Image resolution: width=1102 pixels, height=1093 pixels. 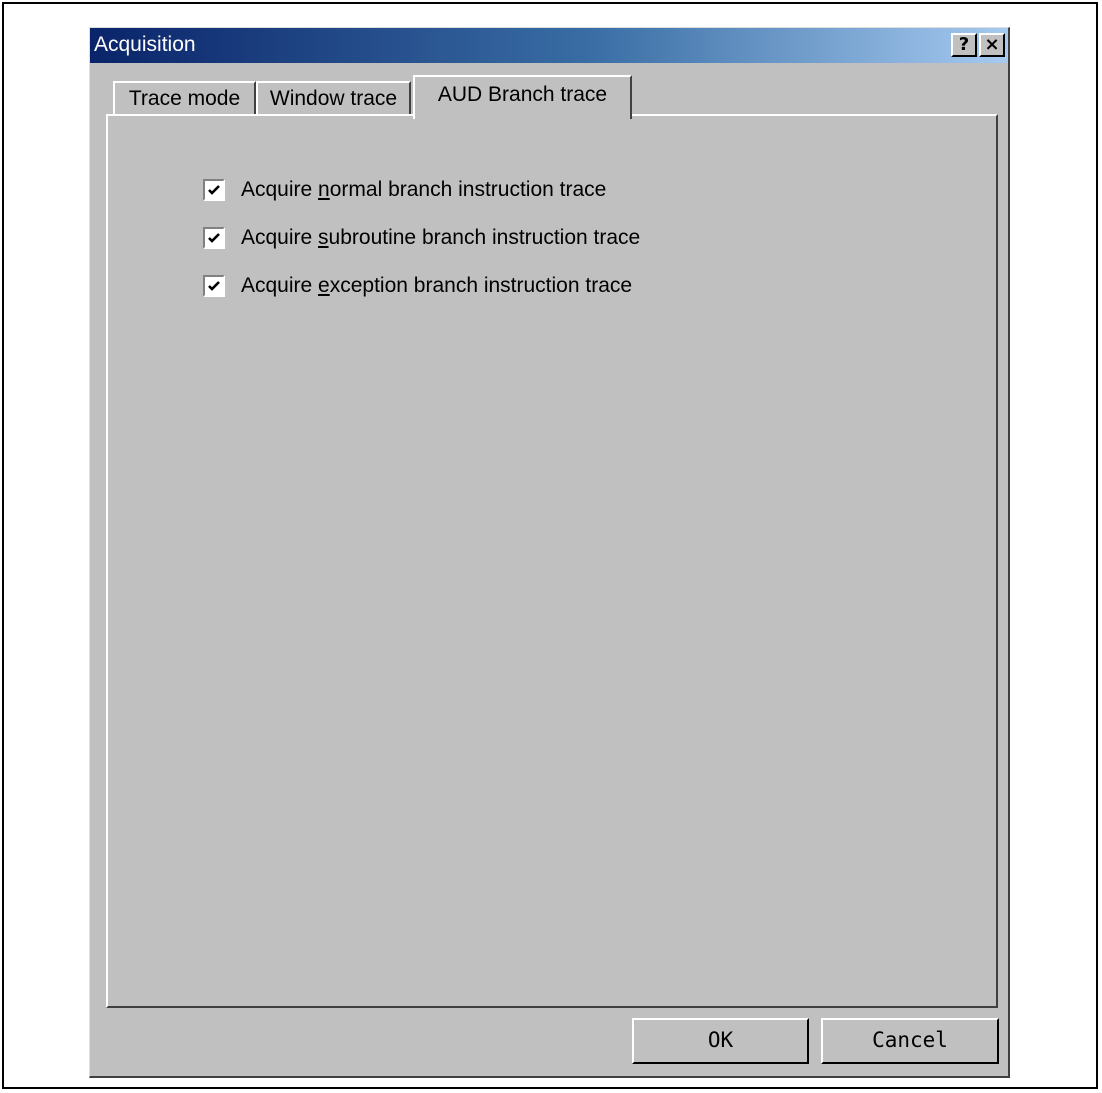 I want to click on tab-label: Window trace, so click(x=333, y=98).